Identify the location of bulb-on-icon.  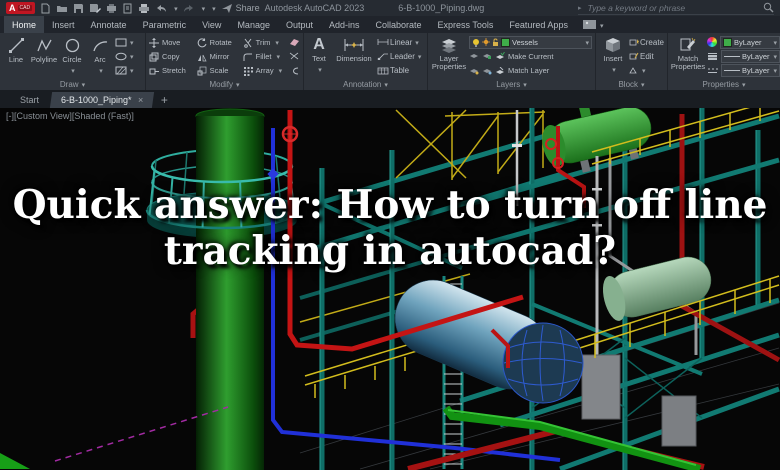
(476, 42).